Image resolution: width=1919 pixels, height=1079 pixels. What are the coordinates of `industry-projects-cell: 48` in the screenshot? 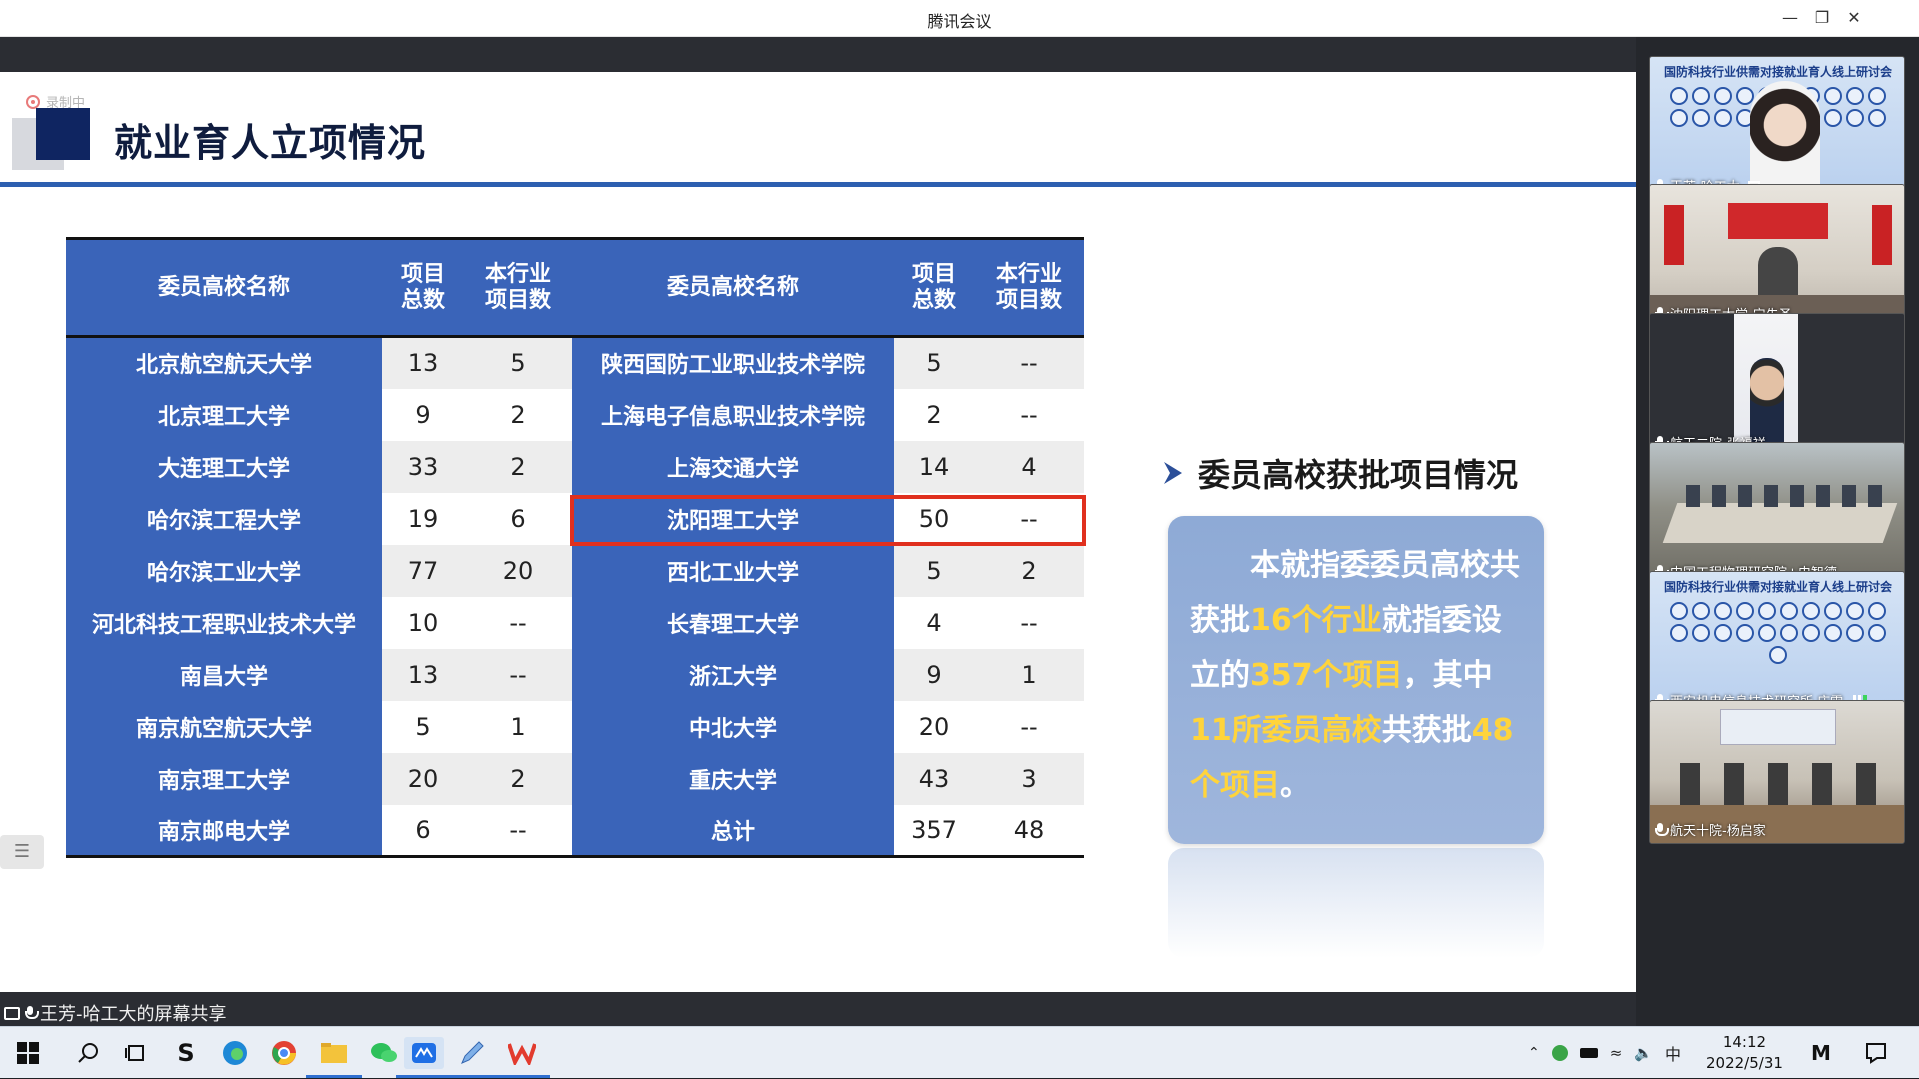 It's located at (1029, 830).